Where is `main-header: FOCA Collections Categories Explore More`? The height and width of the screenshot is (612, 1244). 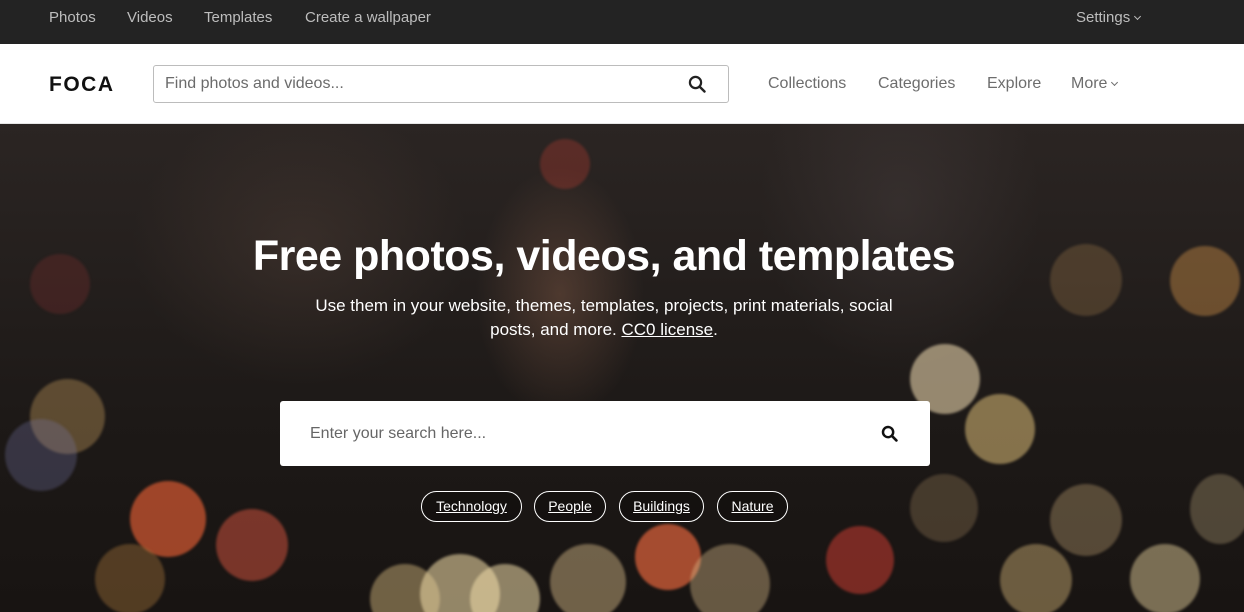
main-header: FOCA Collections Categories Explore More is located at coordinates (622, 84).